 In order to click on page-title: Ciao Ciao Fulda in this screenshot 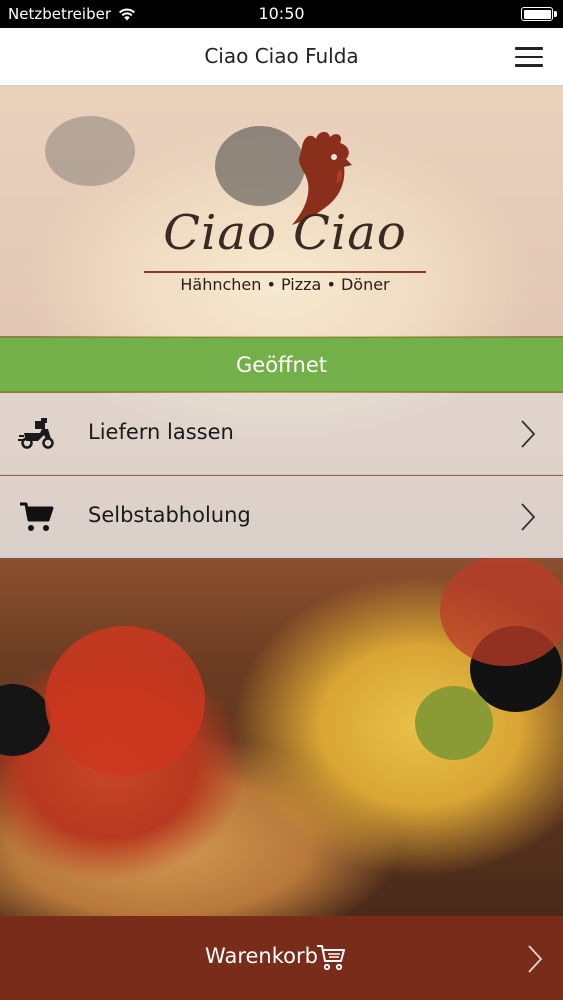, I will do `click(281, 56)`.